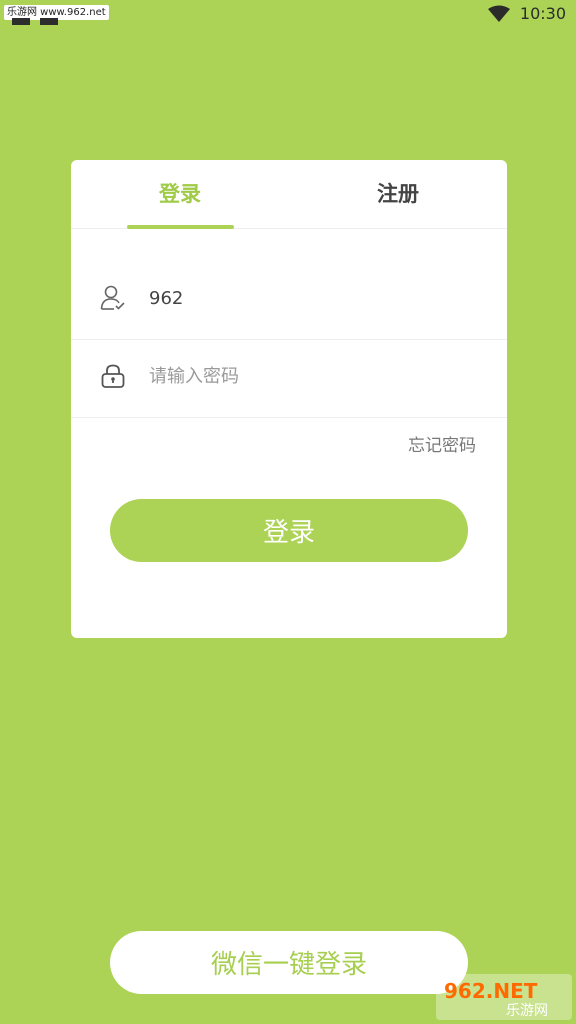  Describe the element at coordinates (289, 962) in the screenshot. I see `wechat-login-button: 微信一键登录` at that location.